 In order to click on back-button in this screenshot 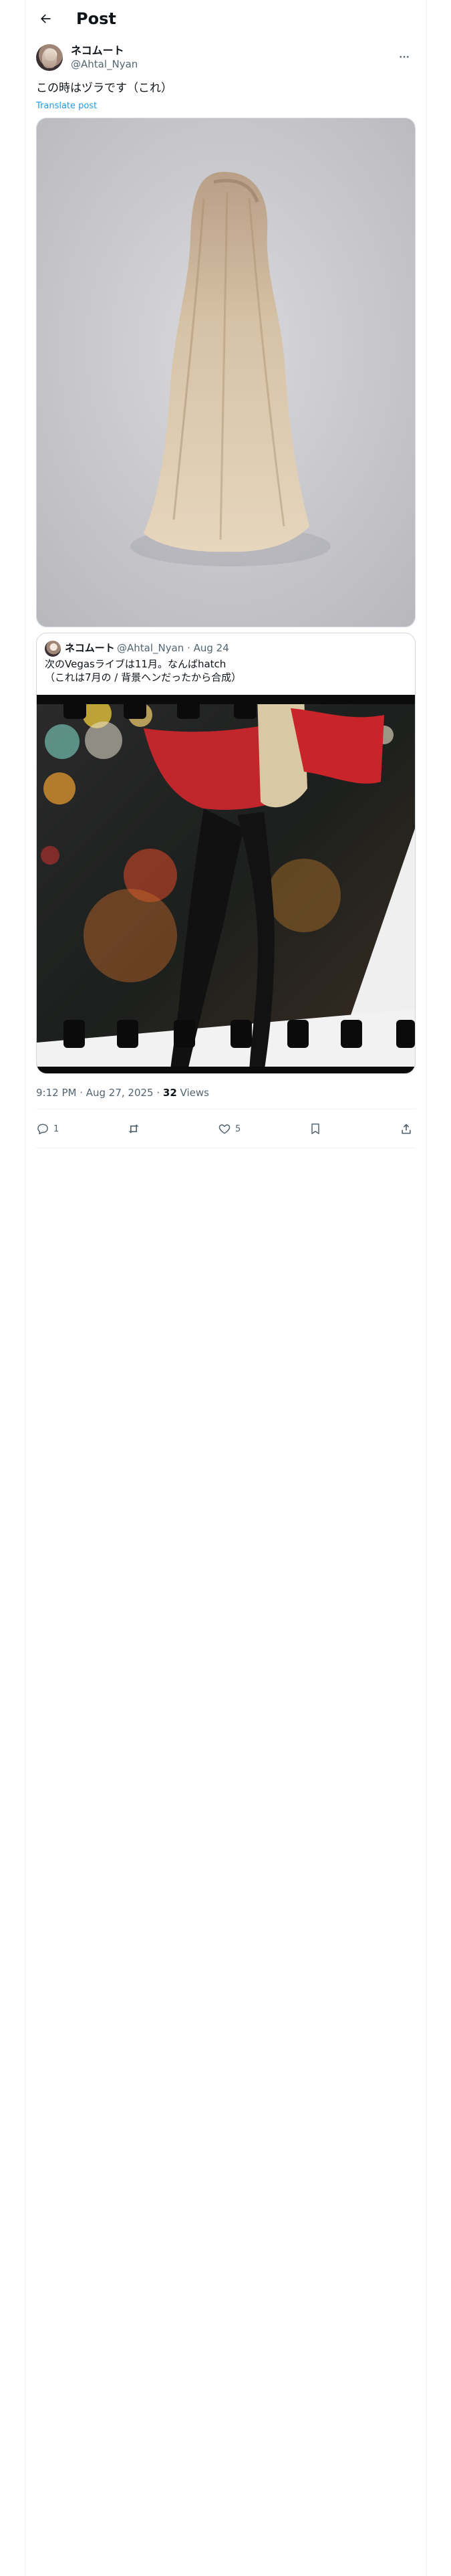, I will do `click(45, 18)`.